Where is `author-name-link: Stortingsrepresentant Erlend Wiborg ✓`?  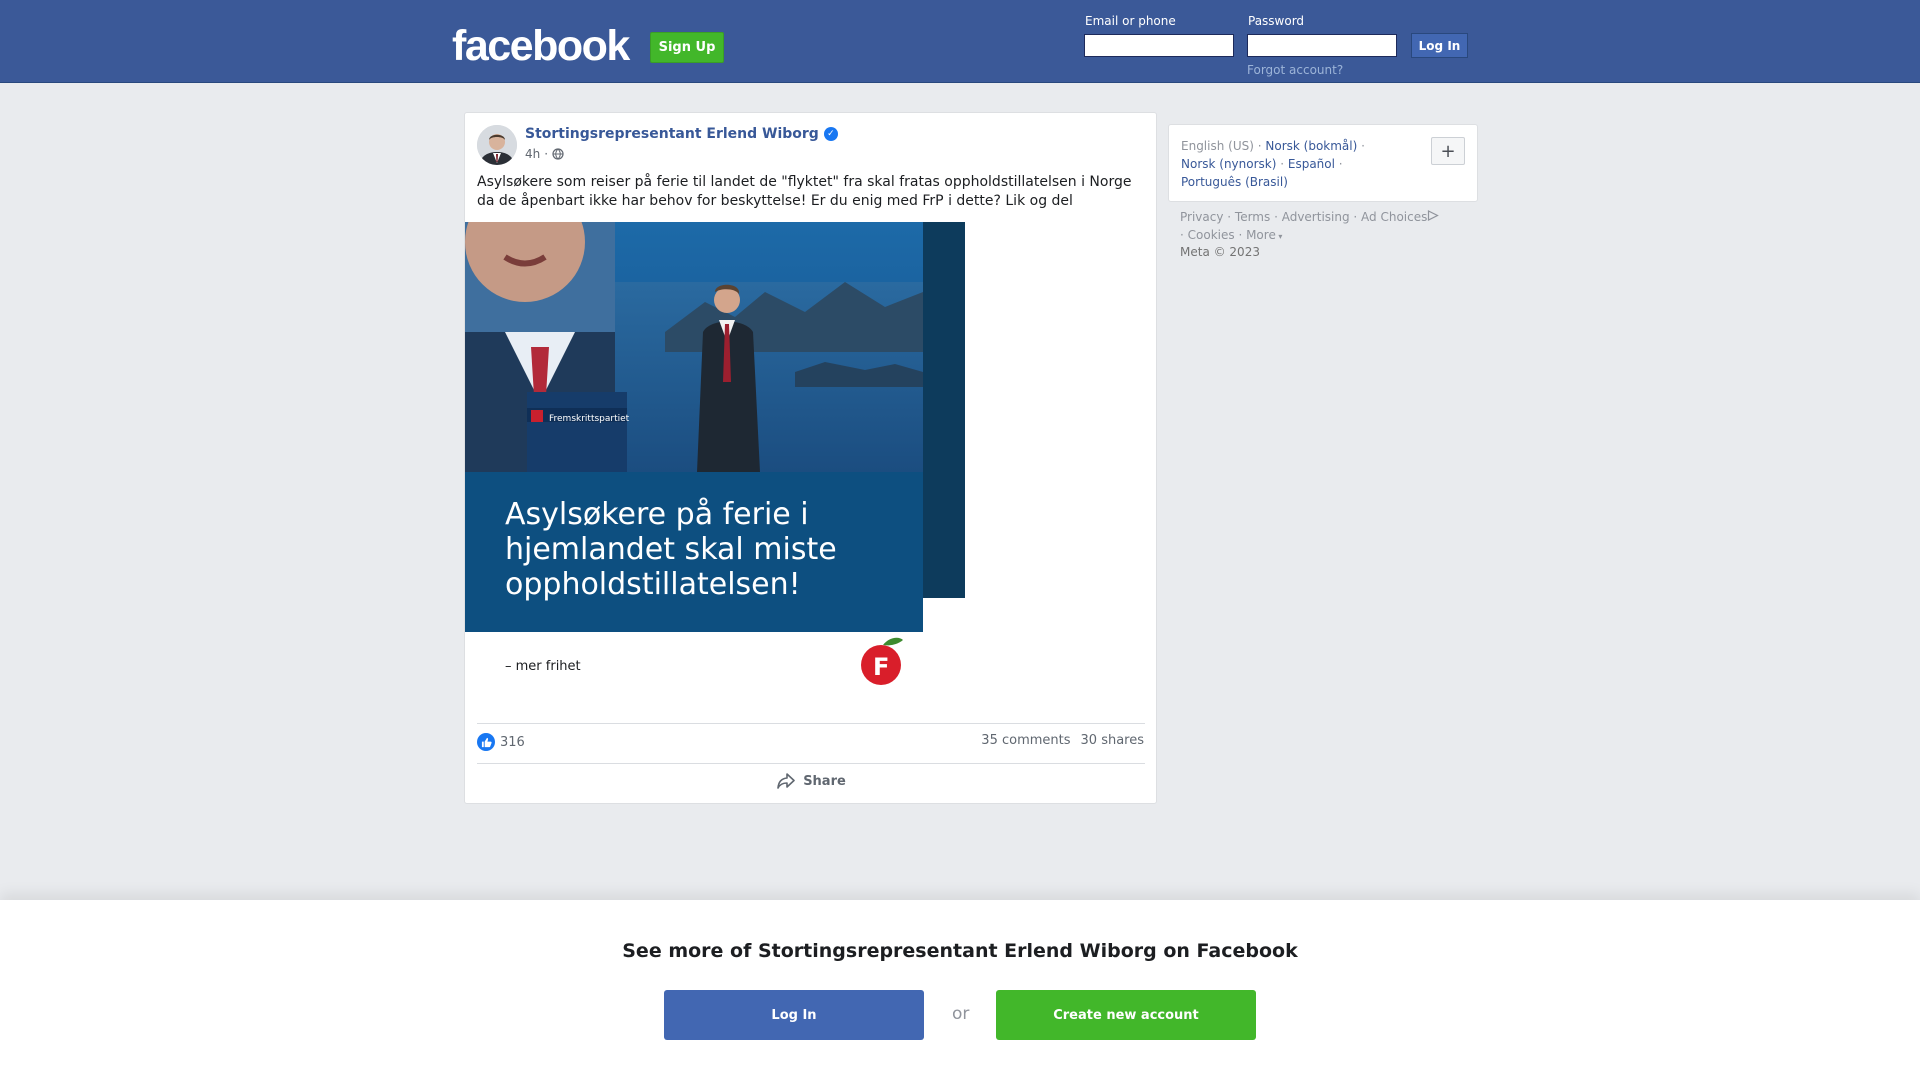 author-name-link: Stortingsrepresentant Erlend Wiborg ✓ is located at coordinates (681, 134).